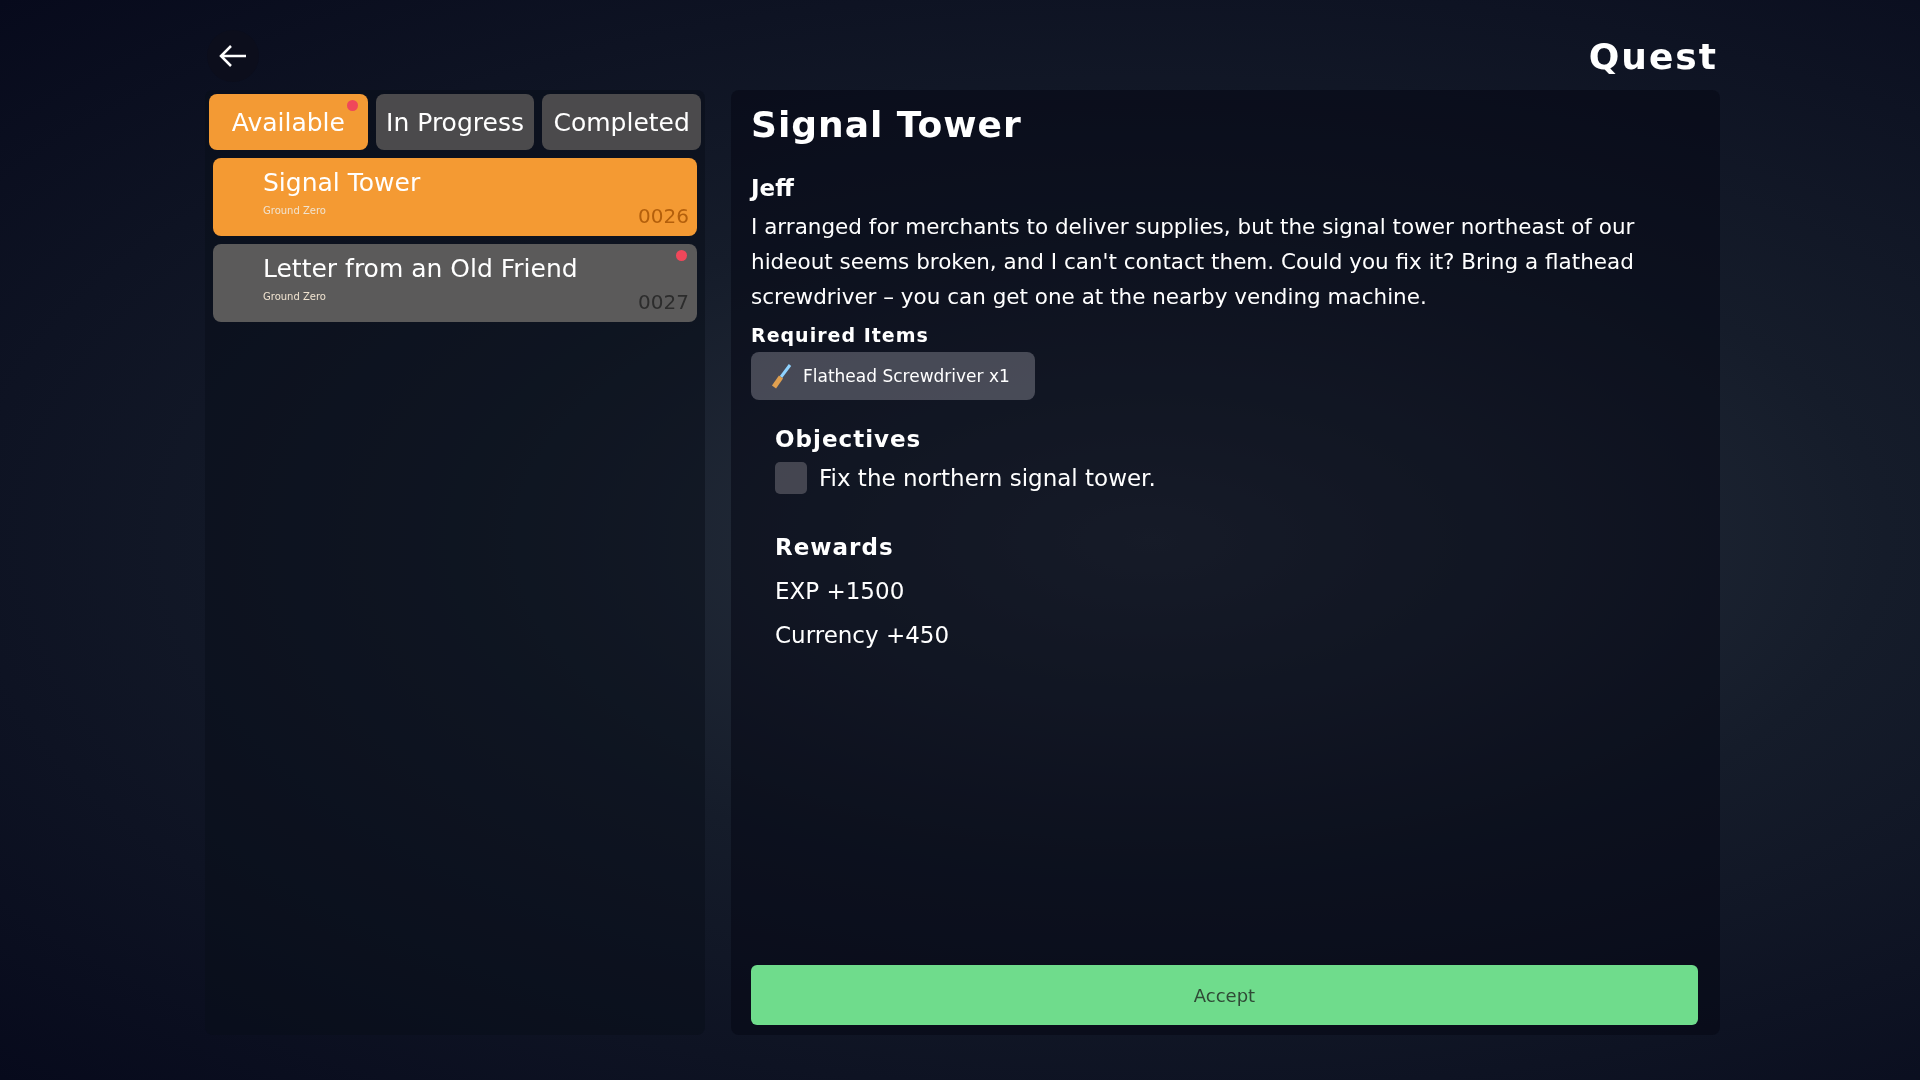 This screenshot has height=1080, width=1920. I want to click on accept-button: Accept, so click(1224, 995).